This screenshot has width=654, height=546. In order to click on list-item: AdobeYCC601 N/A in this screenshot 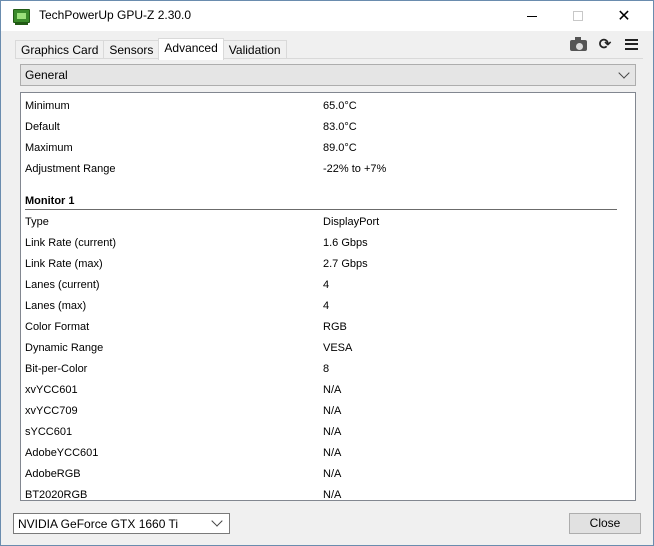, I will do `click(325, 452)`.